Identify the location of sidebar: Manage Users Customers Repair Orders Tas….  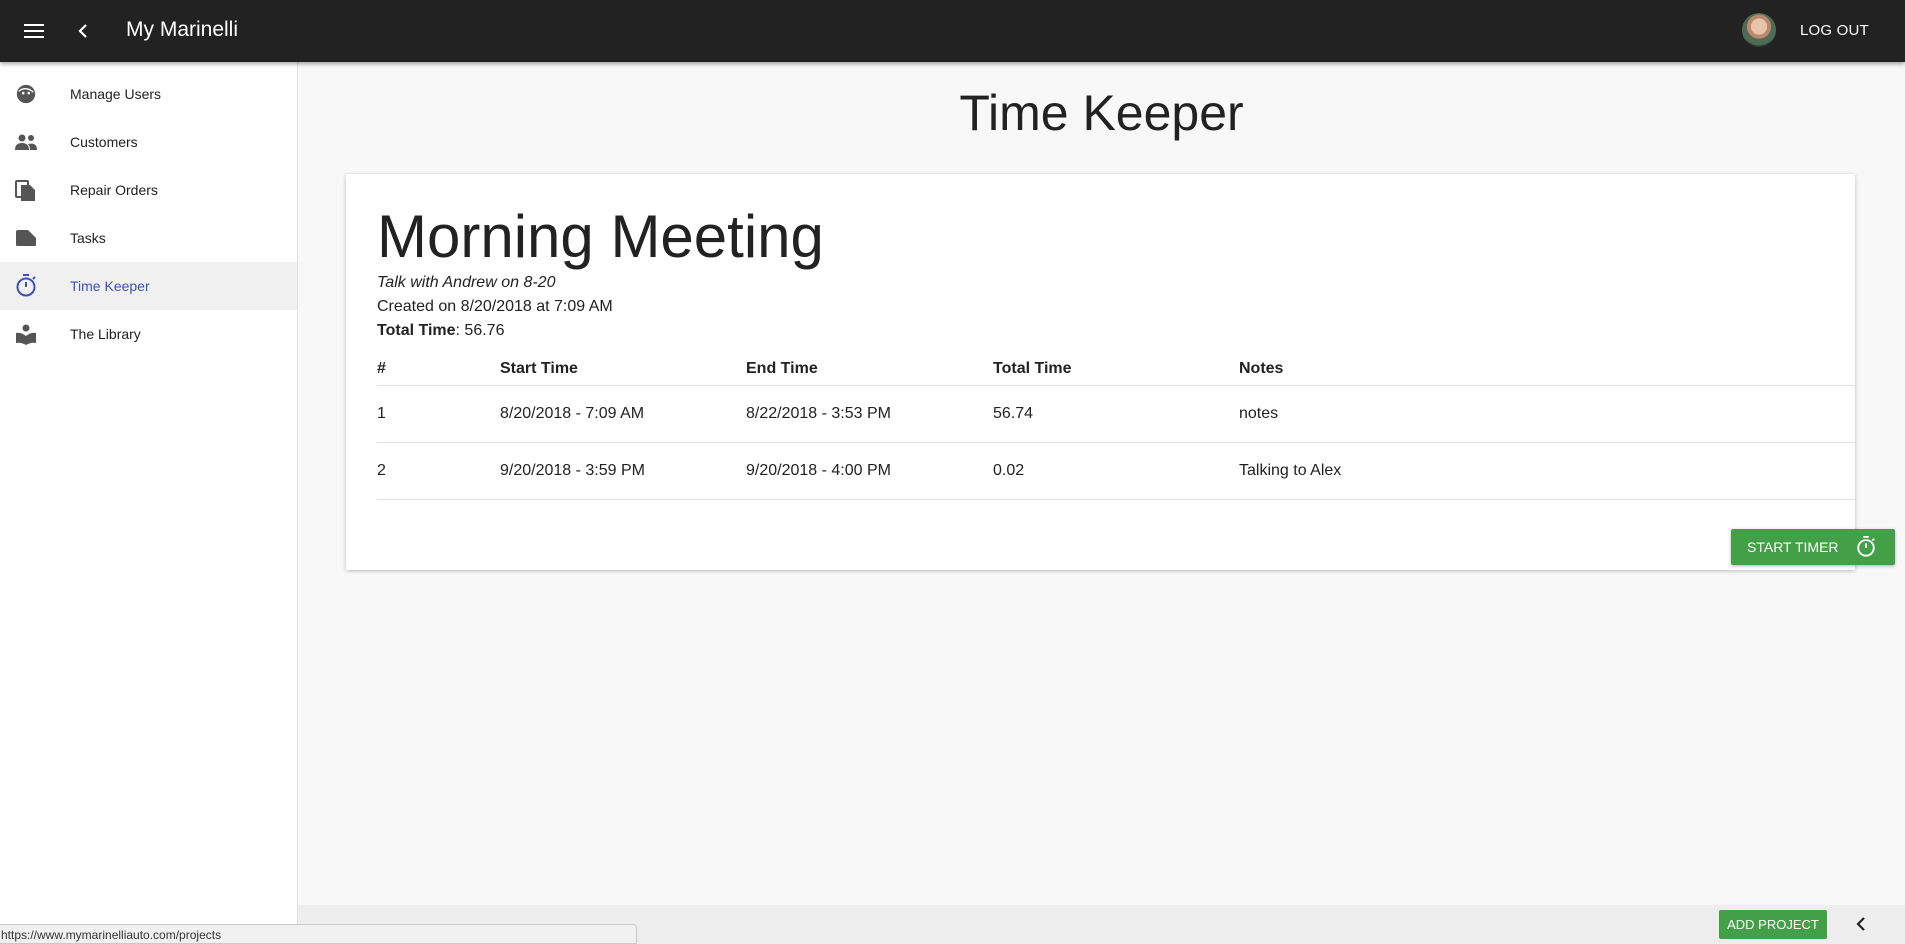
(149, 503).